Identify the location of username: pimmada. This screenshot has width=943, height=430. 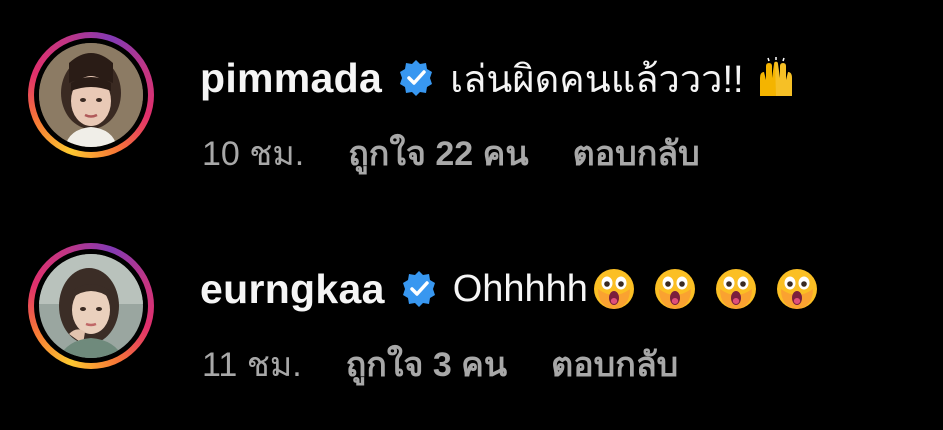
(291, 78).